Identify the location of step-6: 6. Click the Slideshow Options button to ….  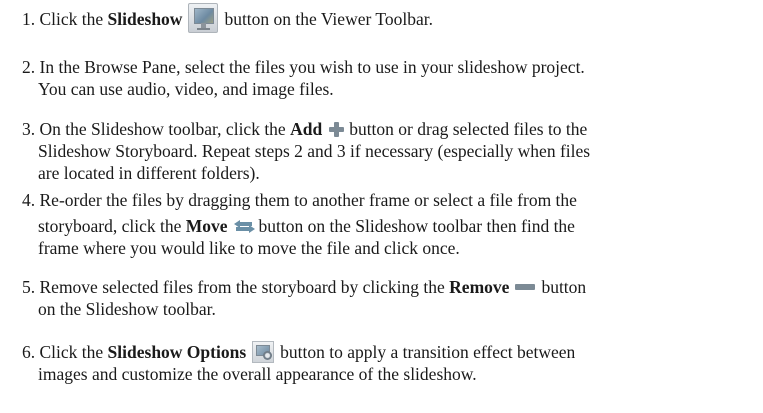
(387, 362).